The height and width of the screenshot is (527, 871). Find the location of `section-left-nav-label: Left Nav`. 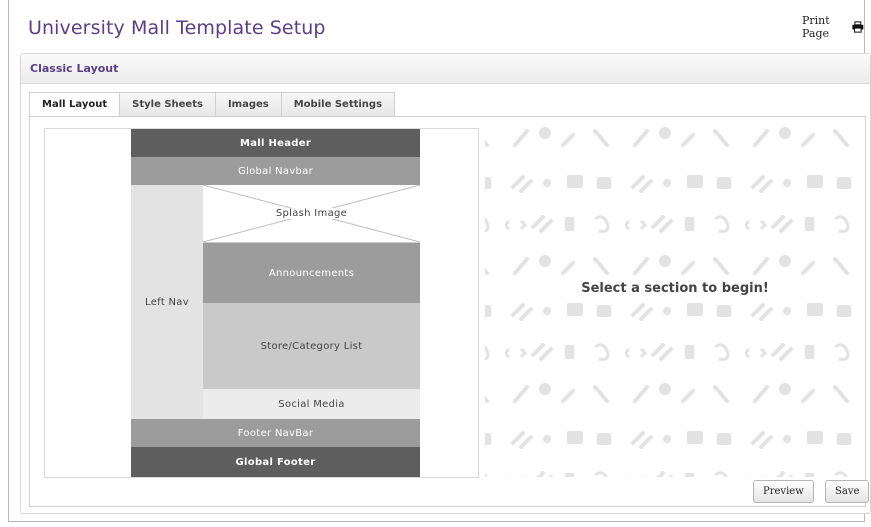

section-left-nav-label: Left Nav is located at coordinates (167, 302).